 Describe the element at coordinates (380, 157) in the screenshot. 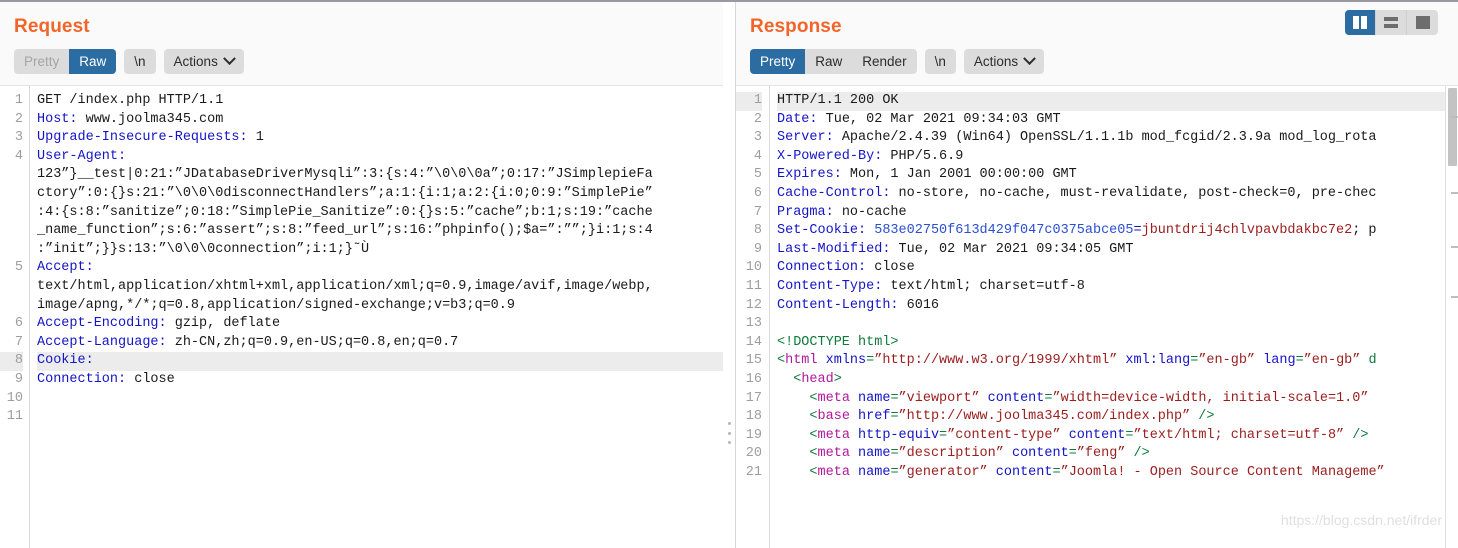

I see `code-line: User-Agent:` at that location.